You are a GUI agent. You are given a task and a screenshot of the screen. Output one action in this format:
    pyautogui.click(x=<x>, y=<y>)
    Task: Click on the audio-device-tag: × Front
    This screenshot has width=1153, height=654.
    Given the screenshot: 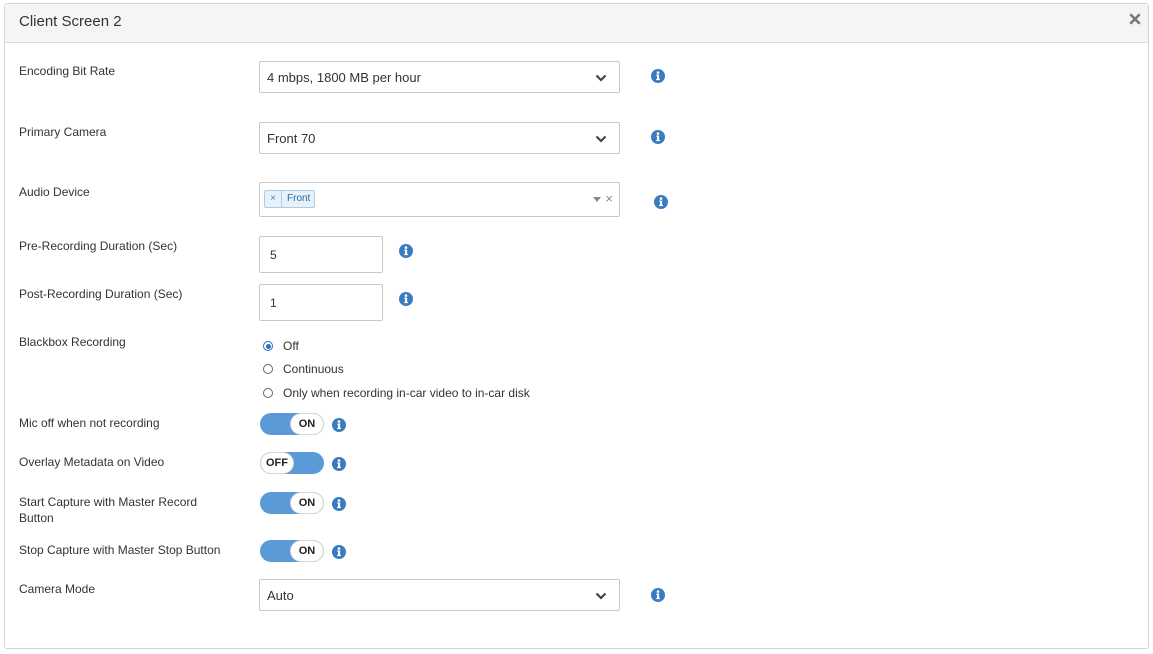 What is the action you would take?
    pyautogui.click(x=290, y=199)
    